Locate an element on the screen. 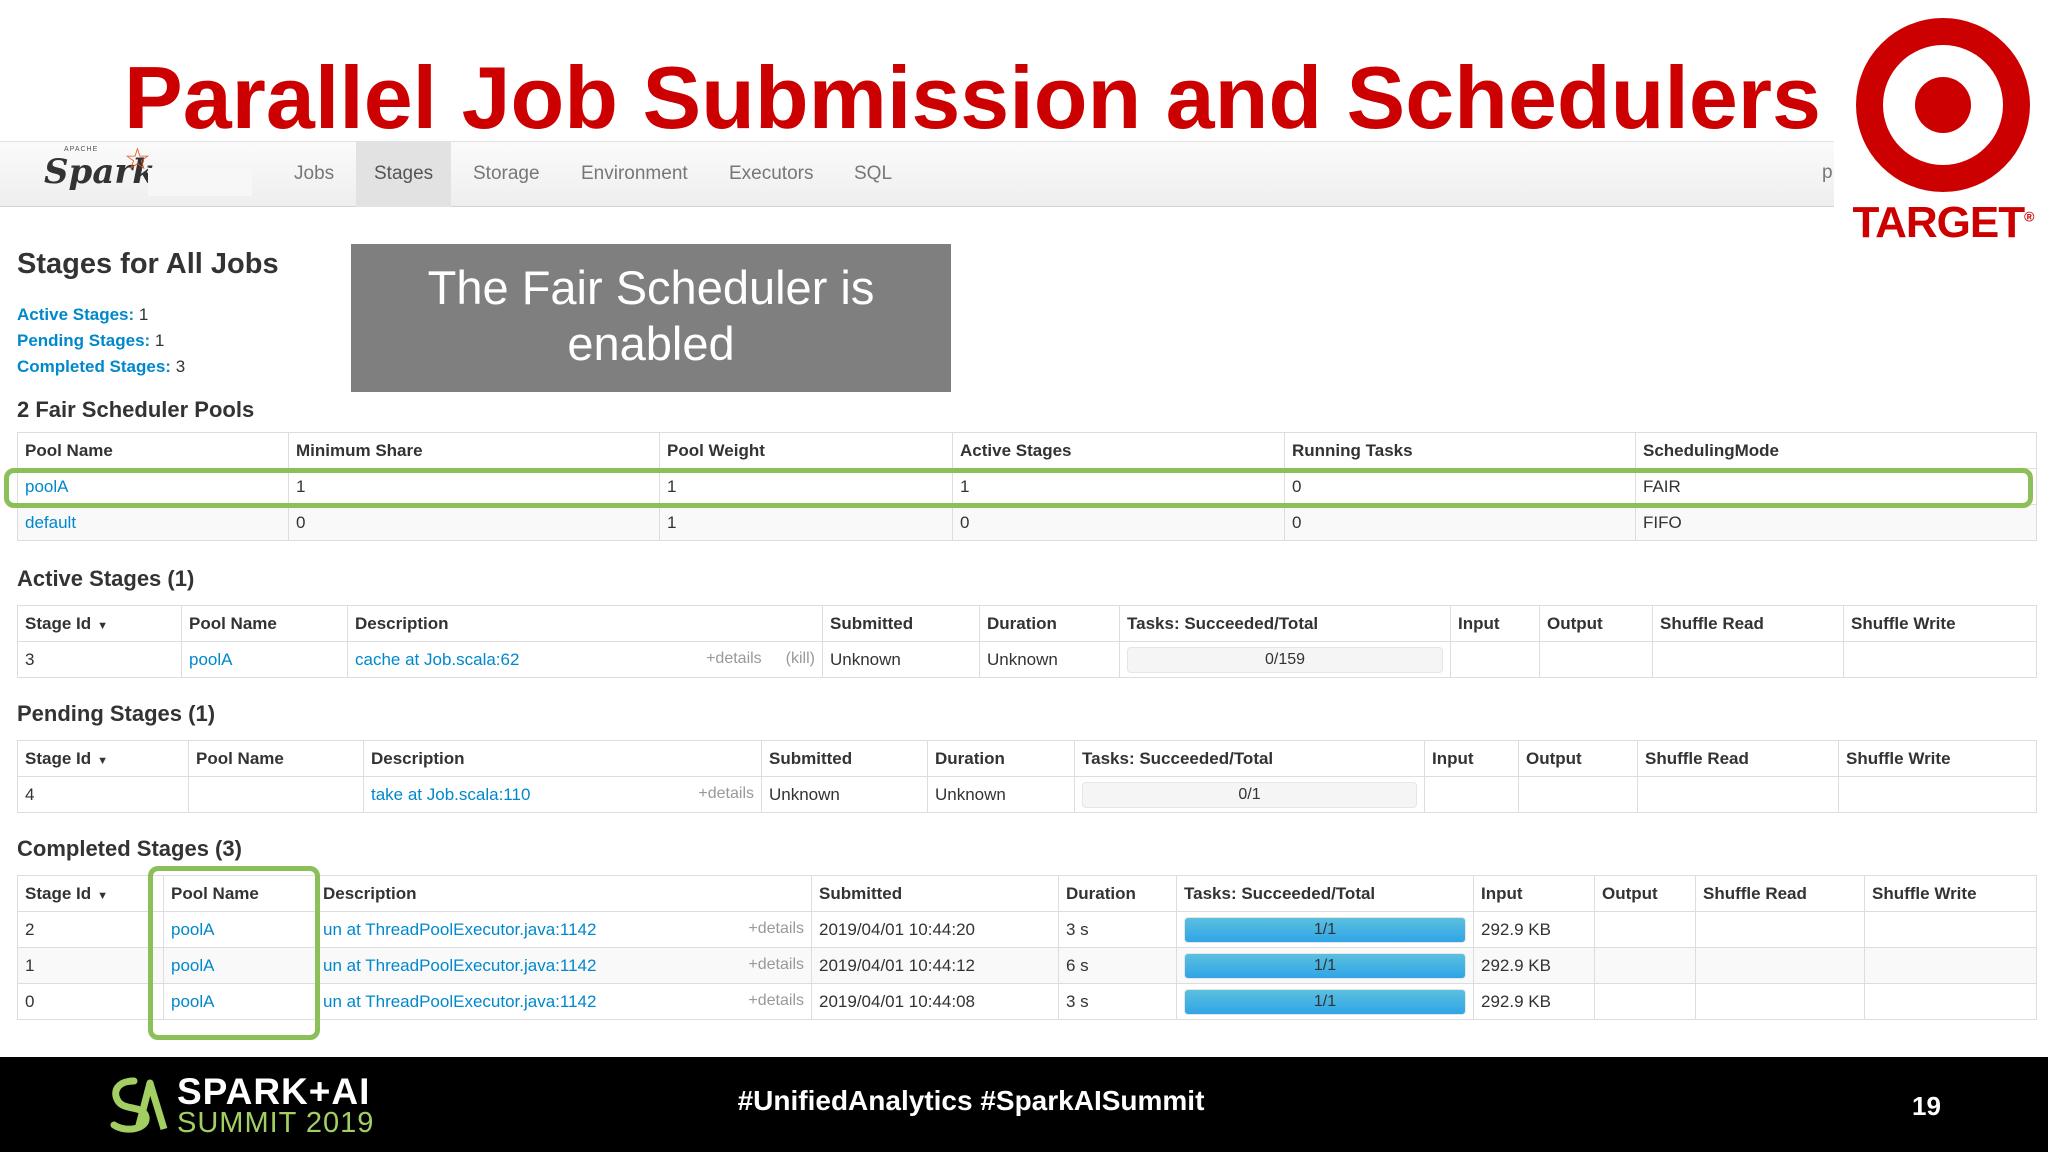  tasks-cell: 1/1 is located at coordinates (1325, 965).